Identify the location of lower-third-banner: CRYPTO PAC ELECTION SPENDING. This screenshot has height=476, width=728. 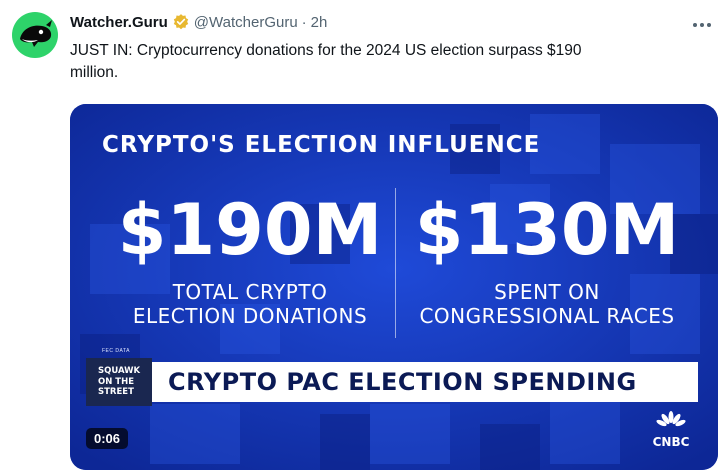
(425, 382).